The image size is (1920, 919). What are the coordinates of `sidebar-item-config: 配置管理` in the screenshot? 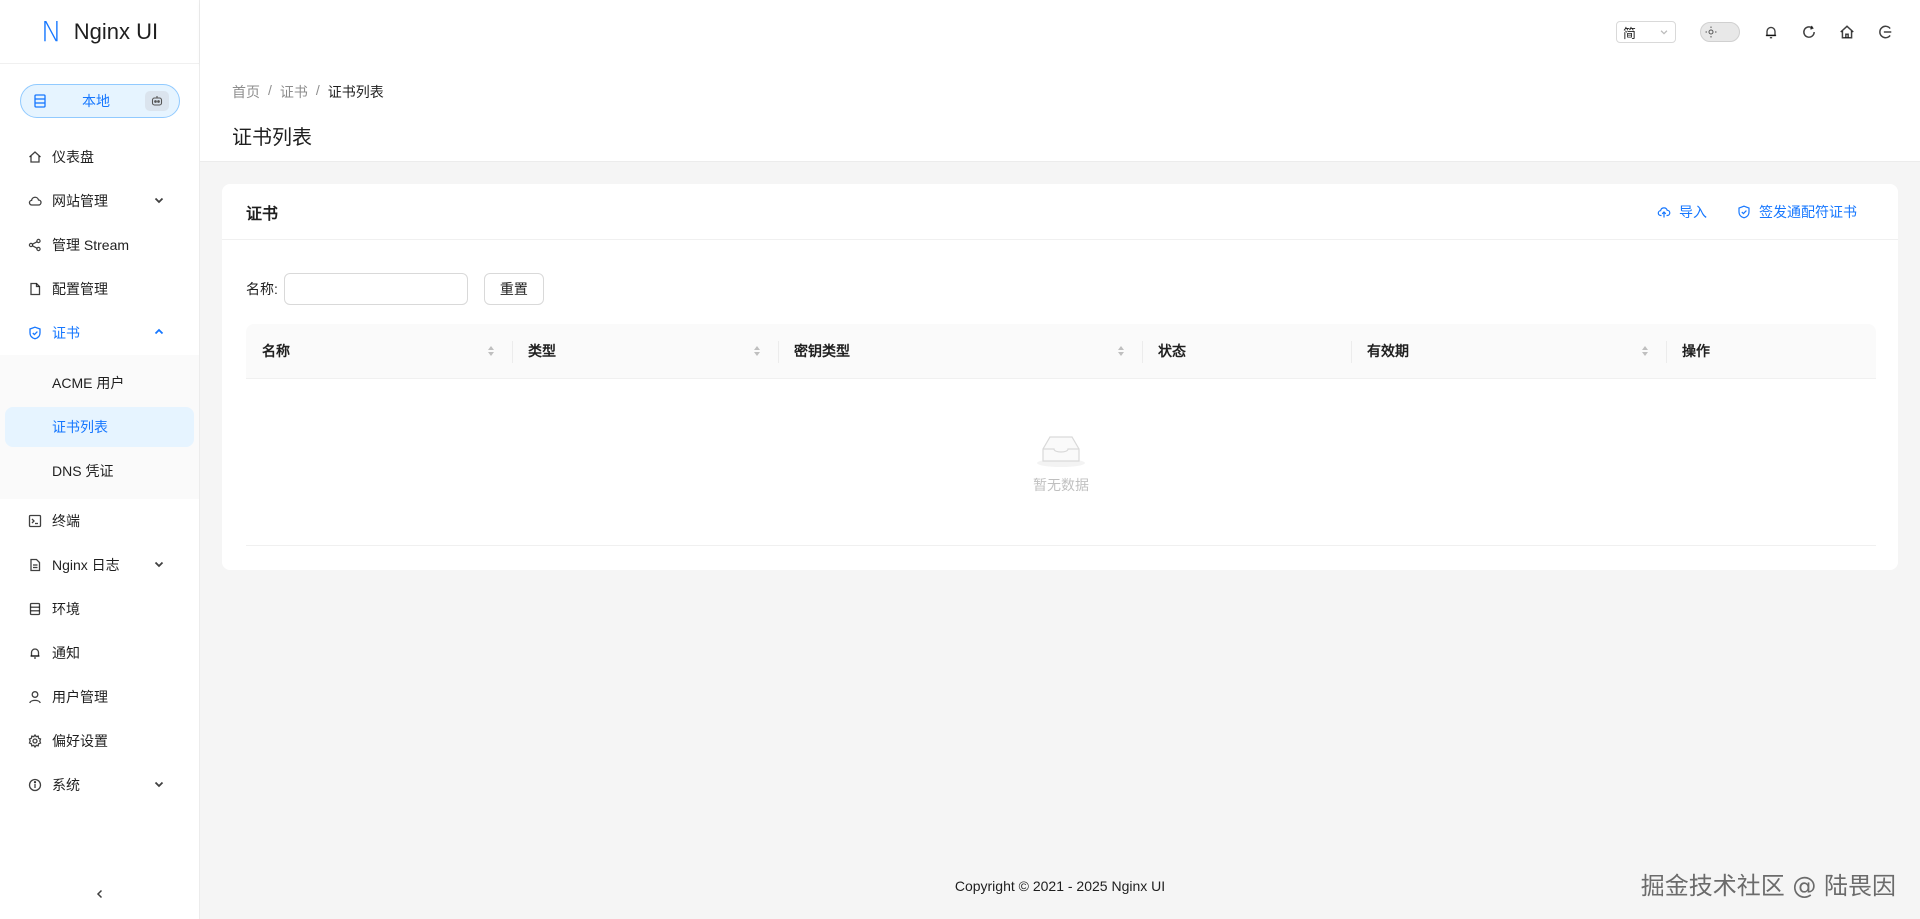 It's located at (99, 289).